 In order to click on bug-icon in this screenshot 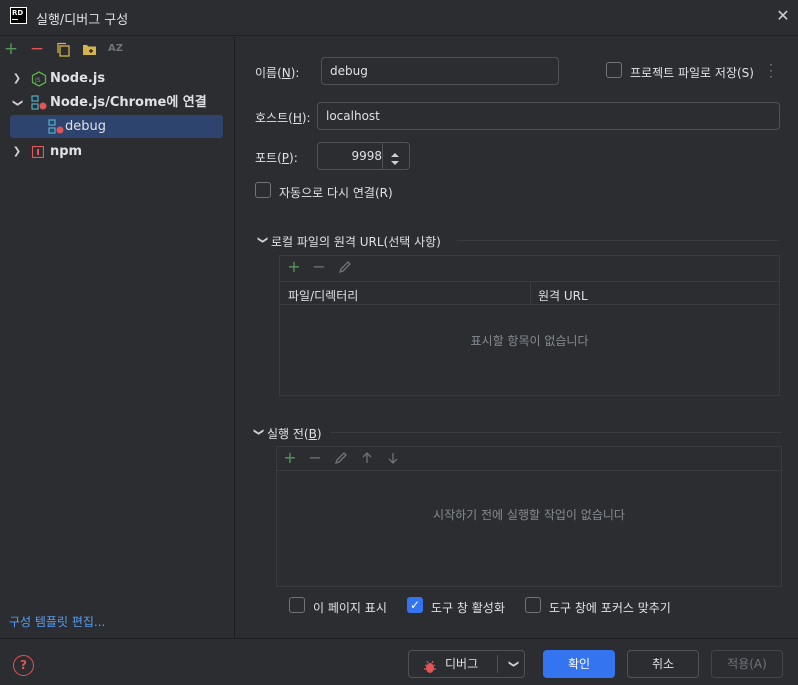, I will do `click(430, 665)`.